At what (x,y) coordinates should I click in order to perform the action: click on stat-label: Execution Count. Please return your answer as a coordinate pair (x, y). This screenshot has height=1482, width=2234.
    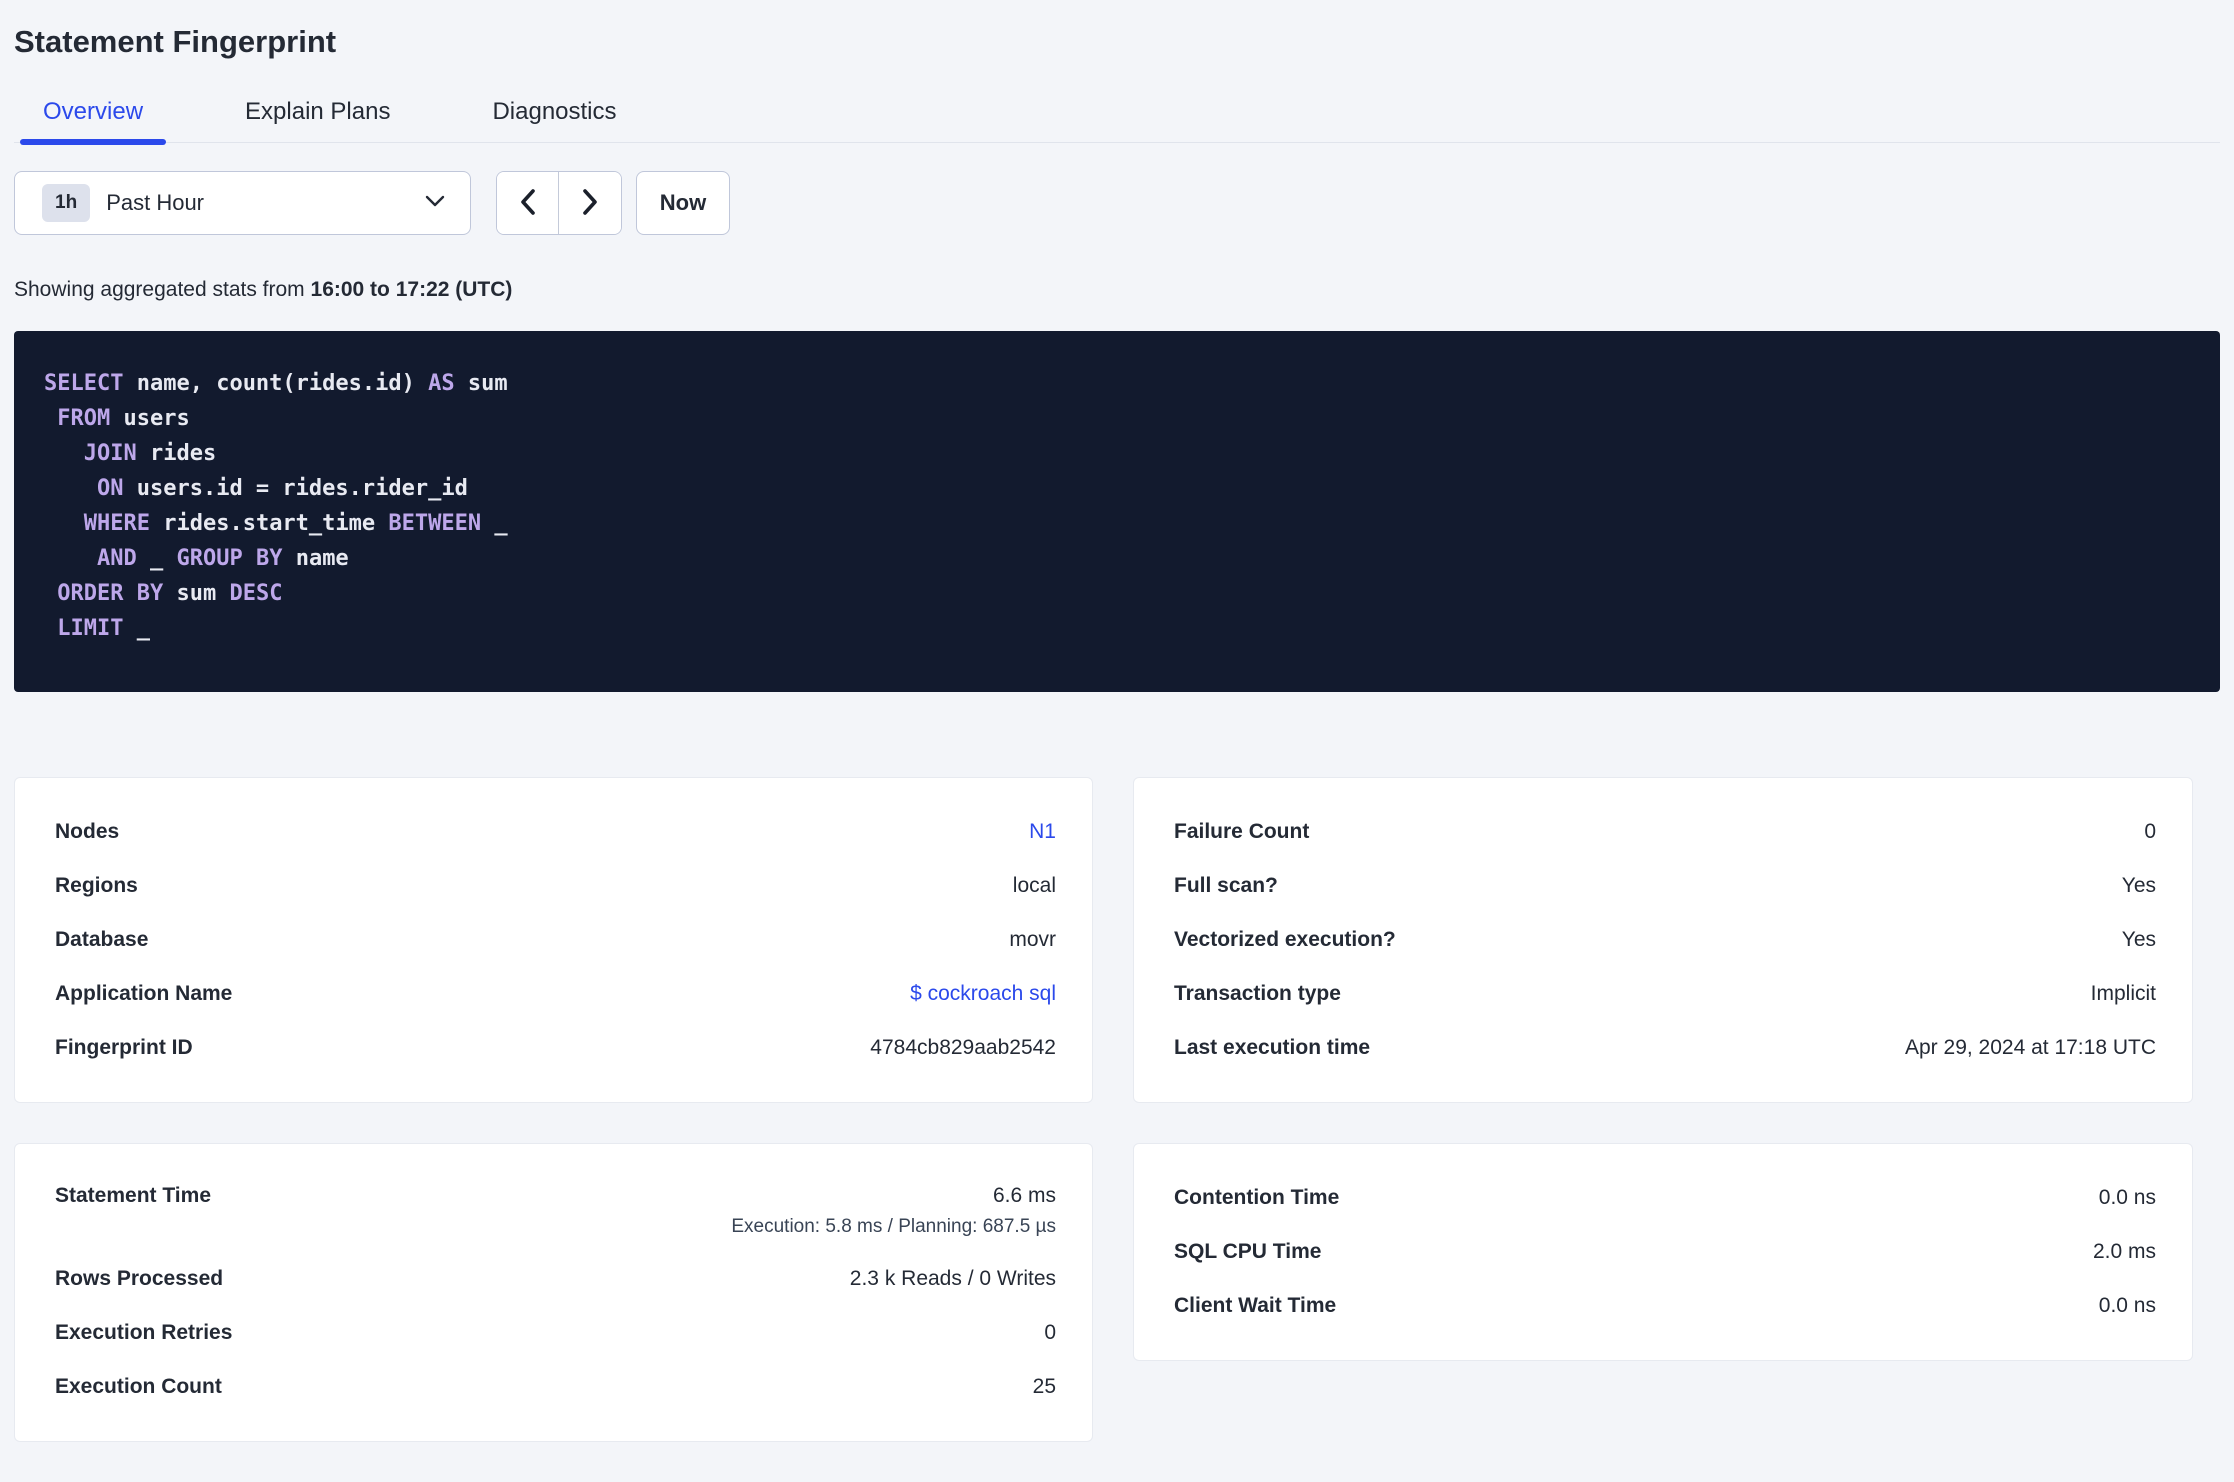
    Looking at the image, I should click on (138, 1386).